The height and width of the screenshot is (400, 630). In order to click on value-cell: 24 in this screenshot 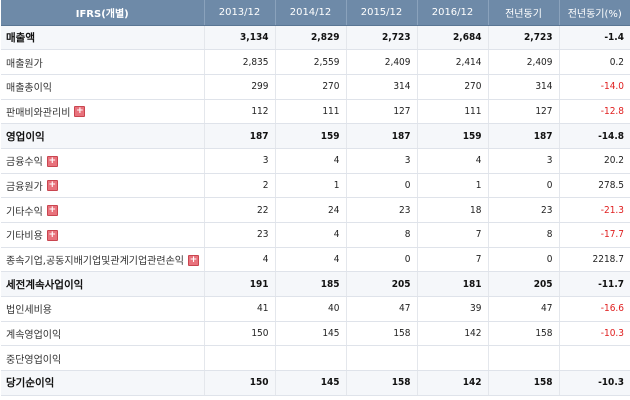, I will do `click(311, 210)`.